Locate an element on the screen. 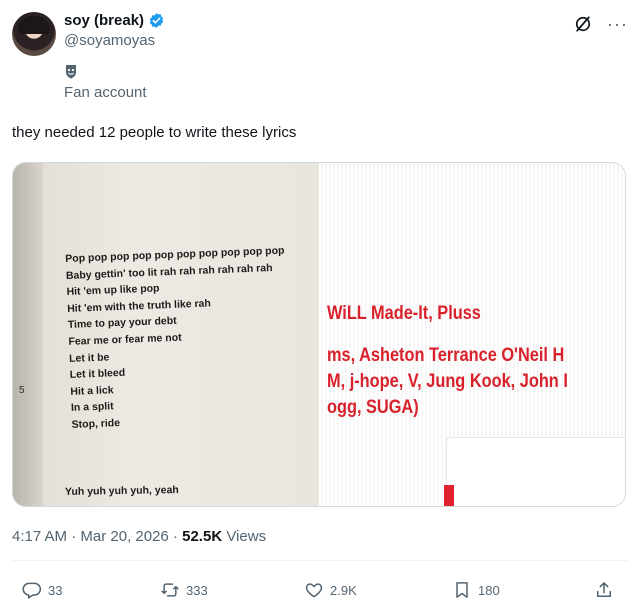 The height and width of the screenshot is (615, 640). repost-icon is located at coordinates (170, 590).